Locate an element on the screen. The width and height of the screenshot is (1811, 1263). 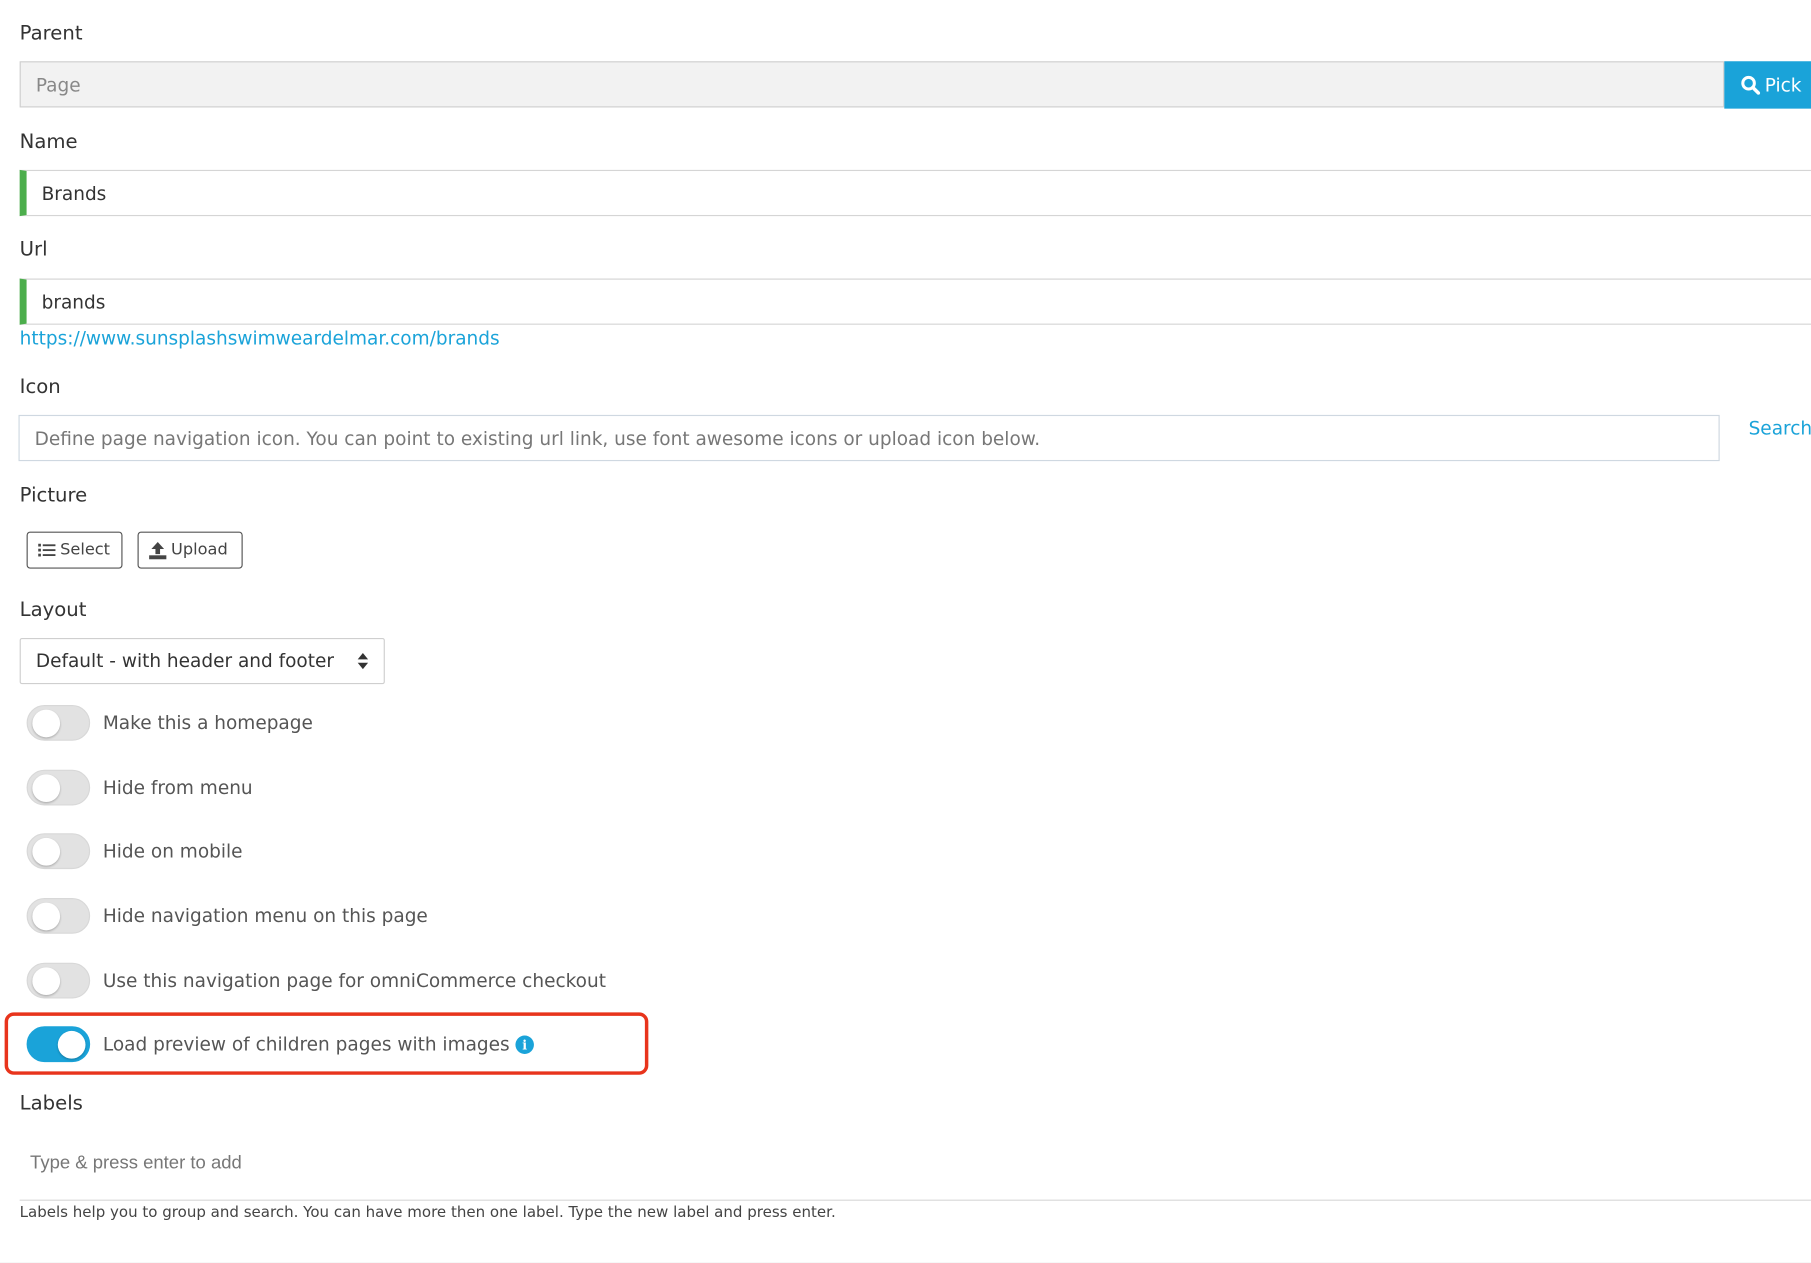
labels-input: Type & press enter to add is located at coordinates (915, 1171).